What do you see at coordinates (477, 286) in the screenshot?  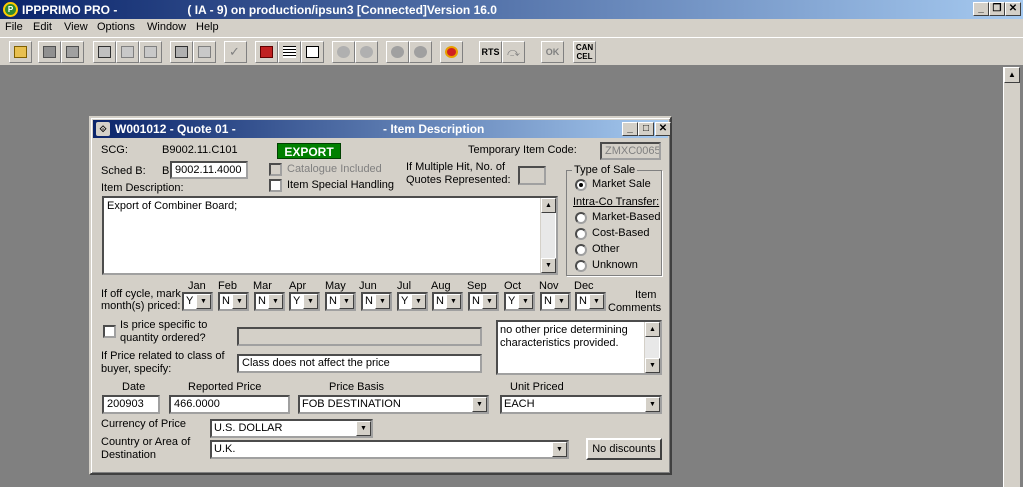 I see `month-label-sep: Sep` at bounding box center [477, 286].